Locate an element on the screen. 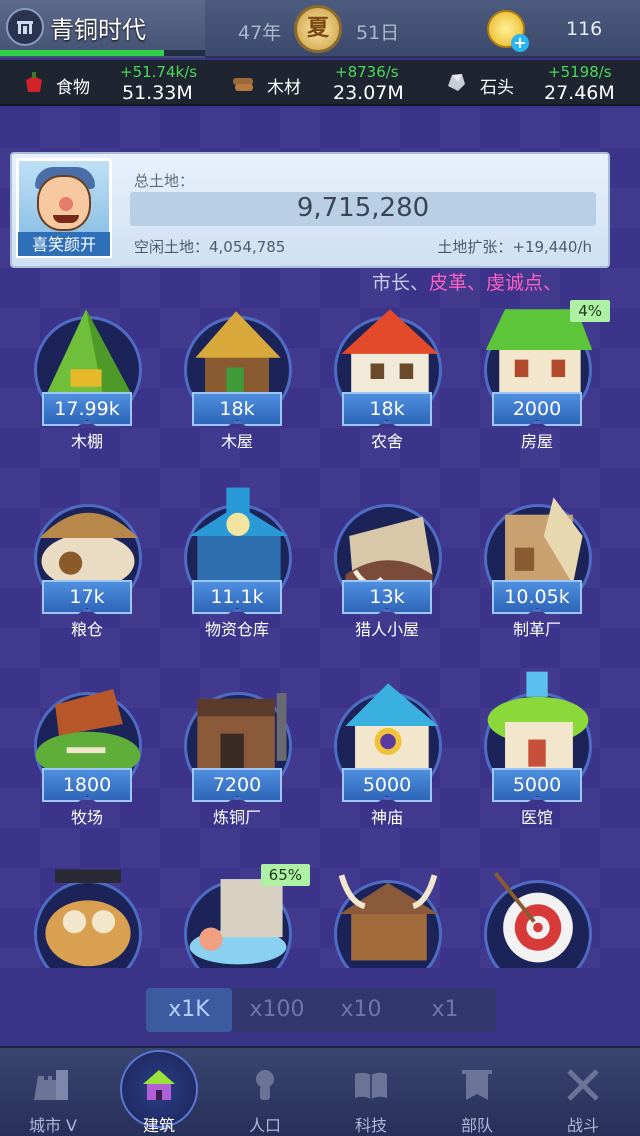  nav-label: 战斗 is located at coordinates (582, 1125).